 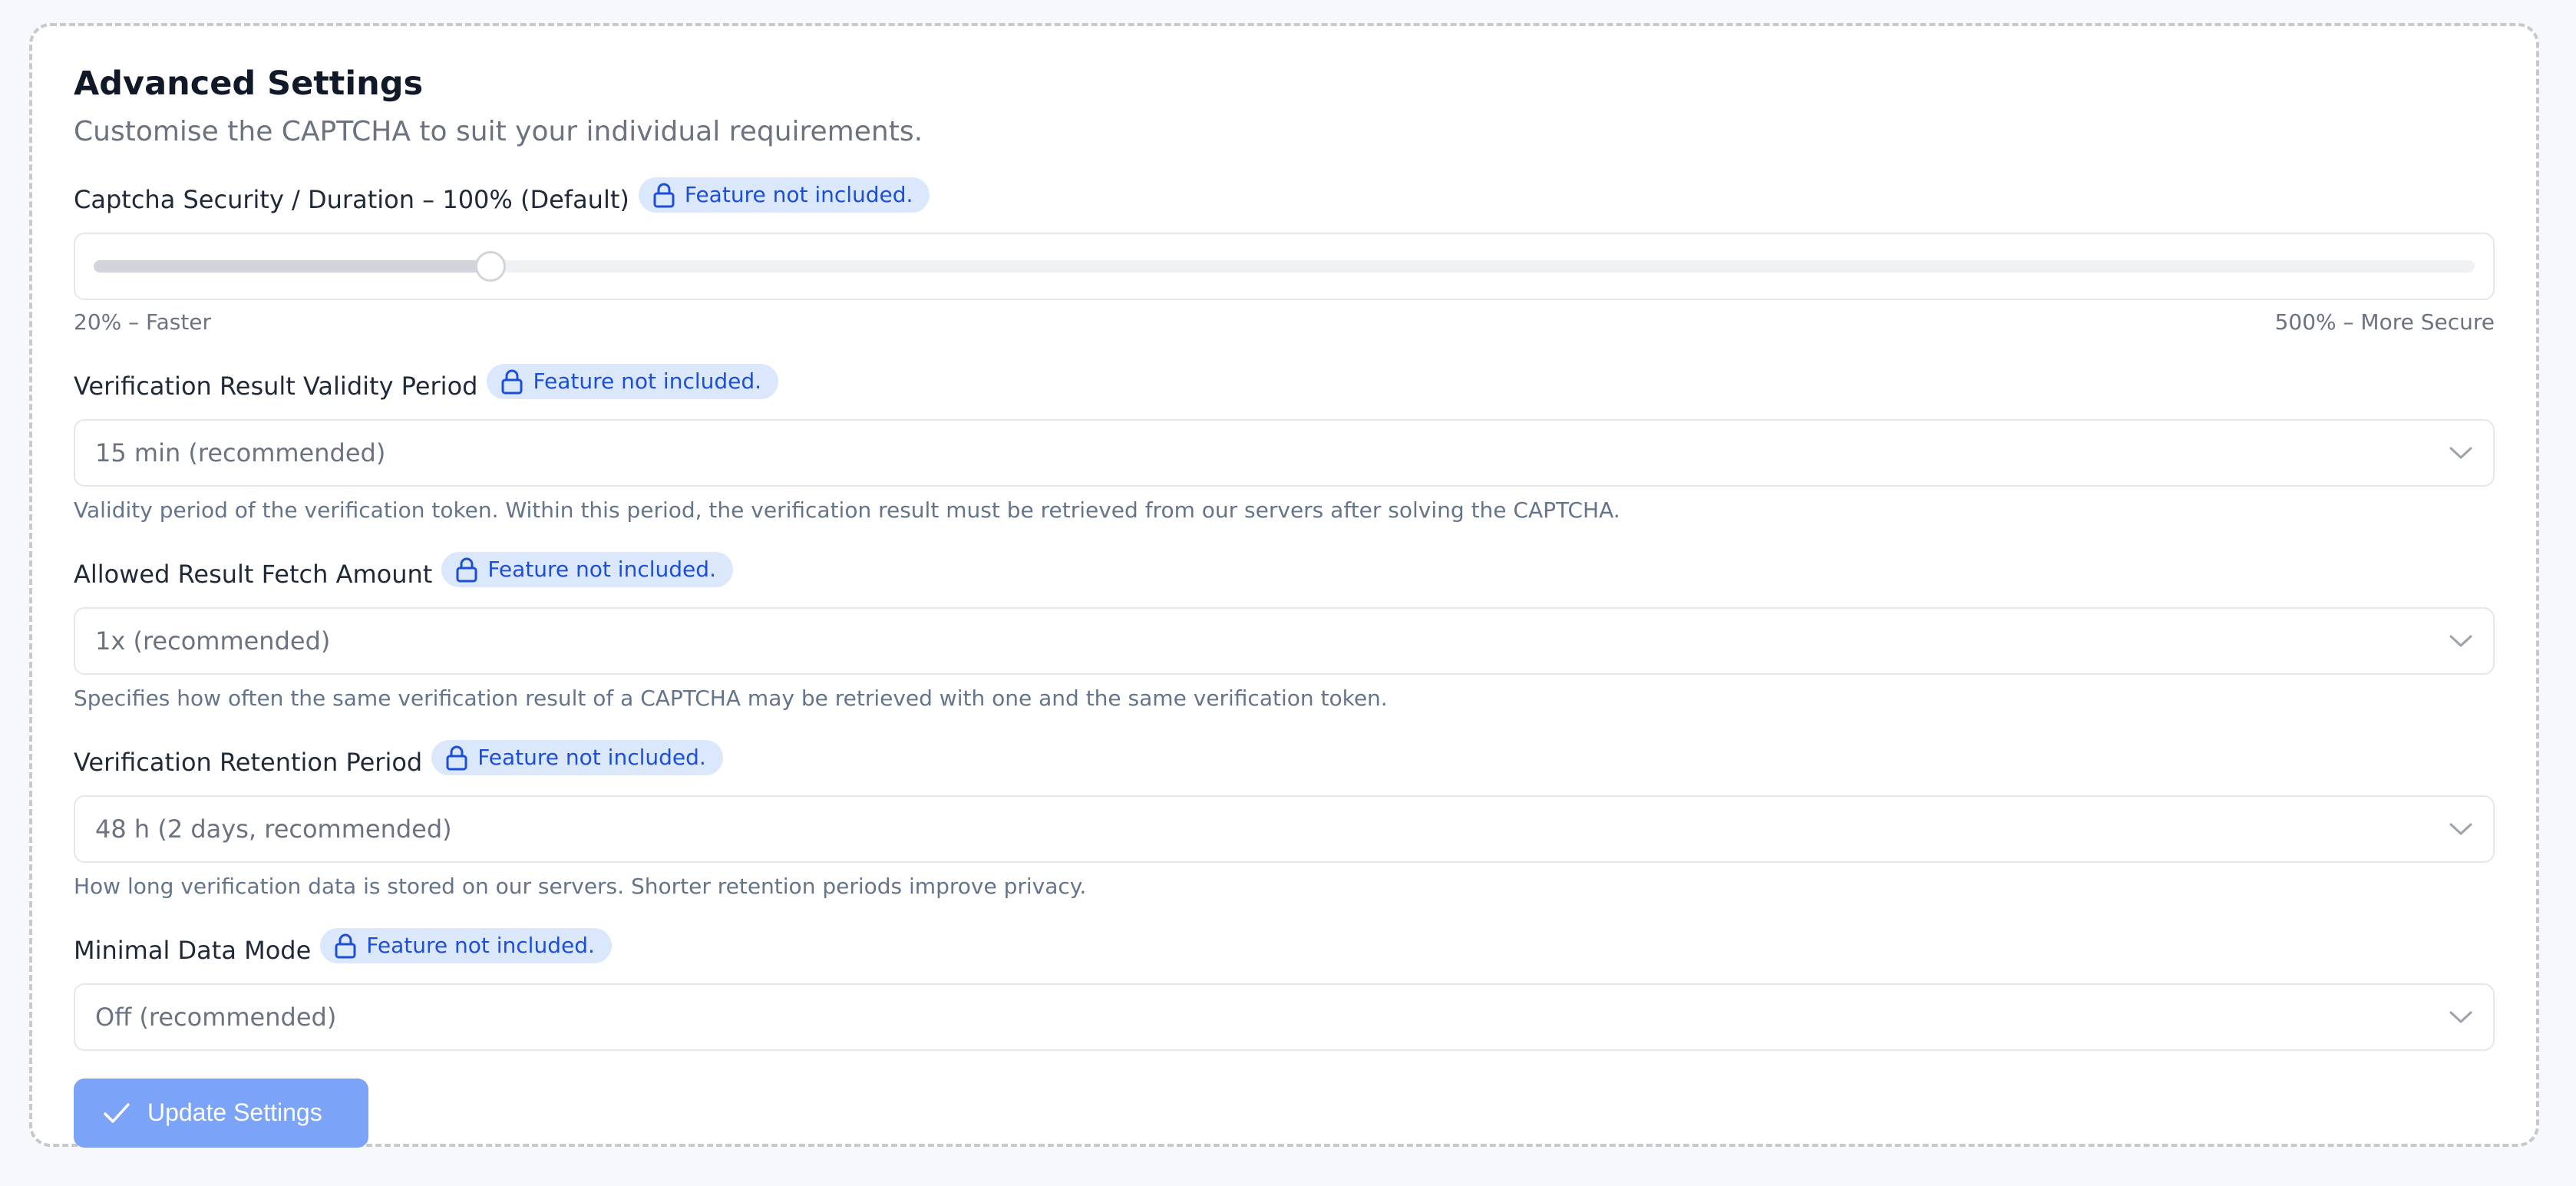 I want to click on fetch-label: Allowed Result Fetch Amount, so click(x=253, y=574).